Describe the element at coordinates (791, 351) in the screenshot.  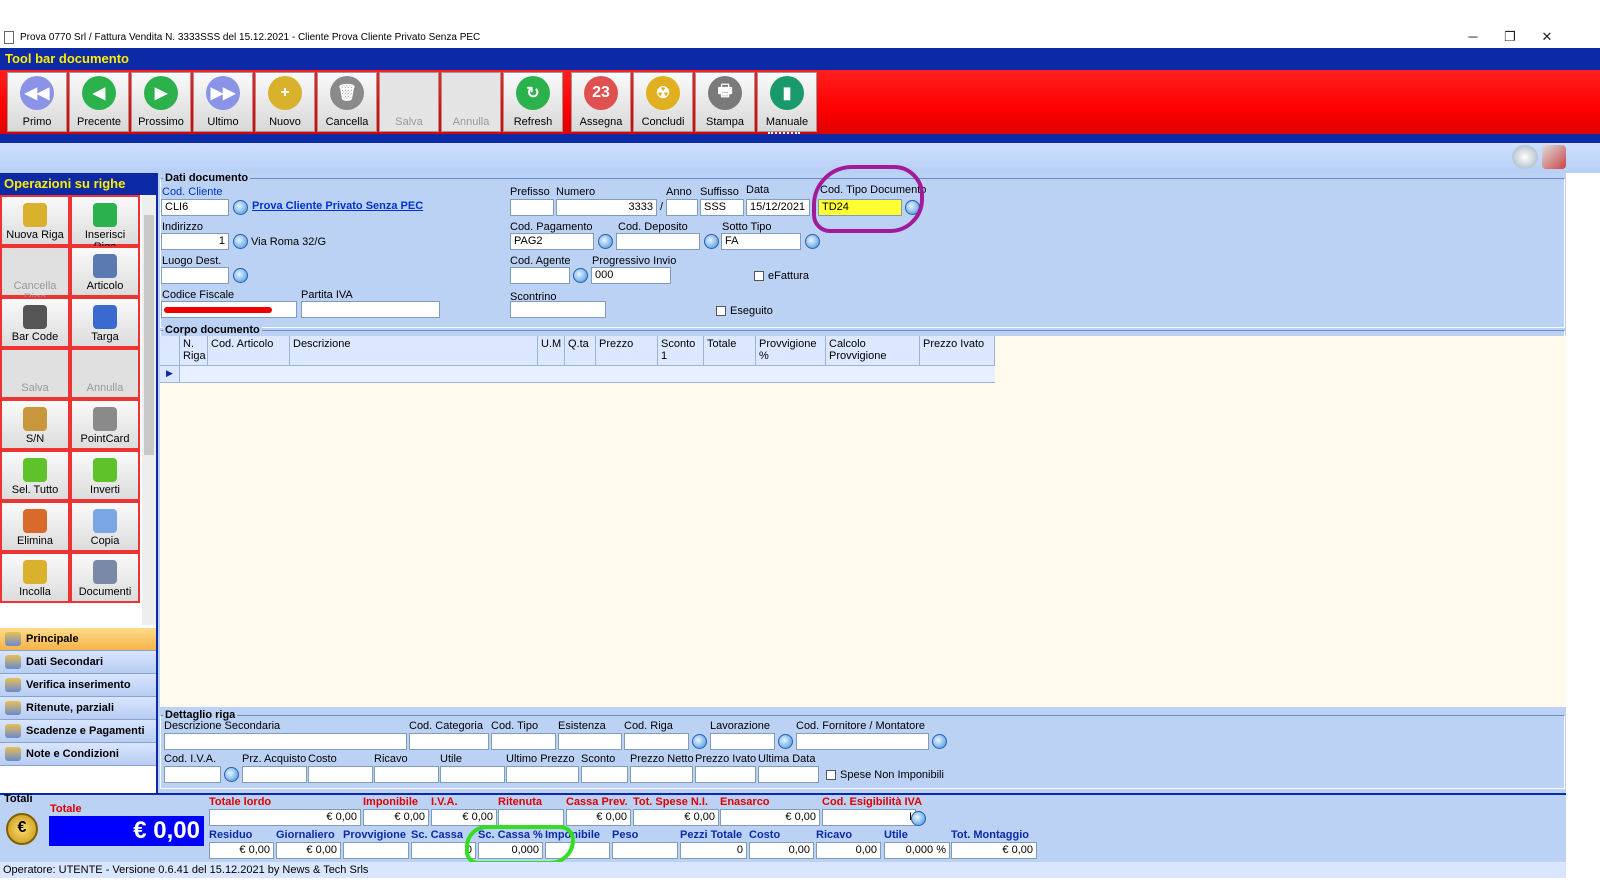
I see `column-header: Provvigione%` at that location.